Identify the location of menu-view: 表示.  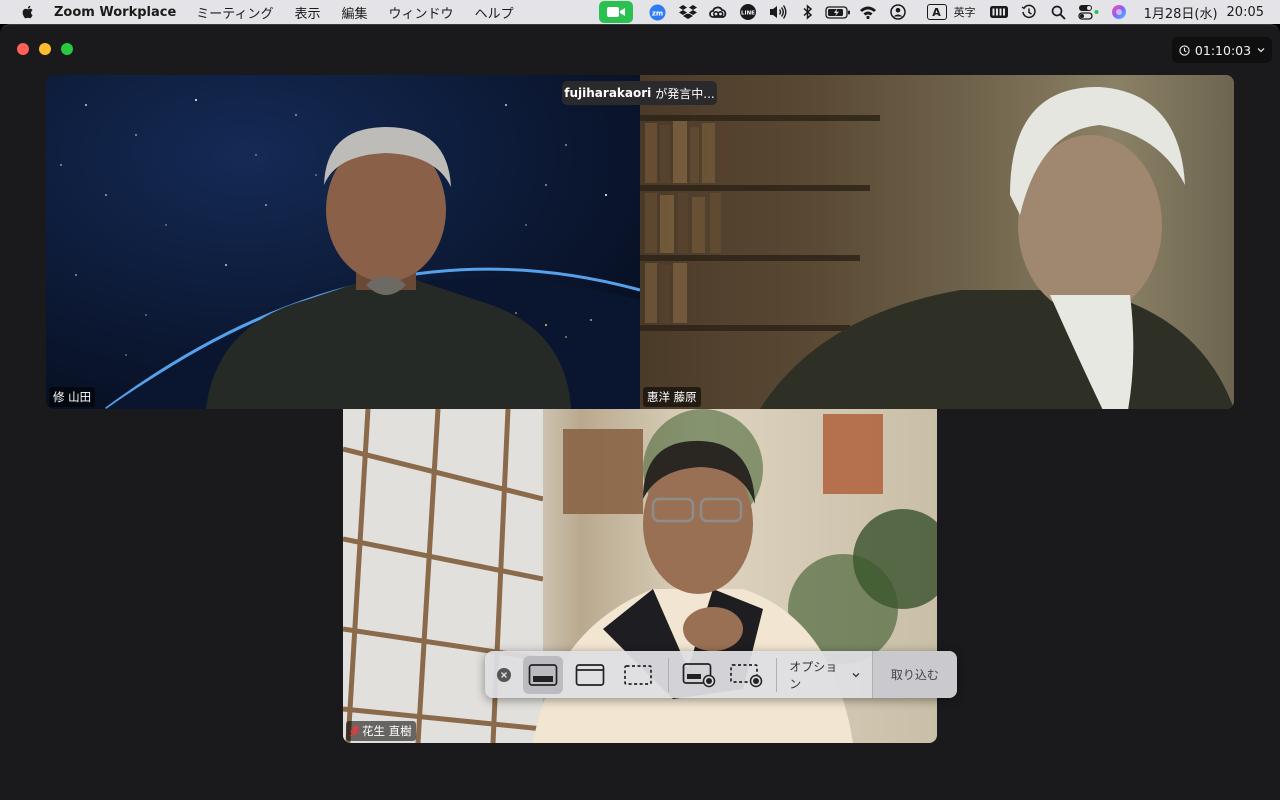
(308, 12).